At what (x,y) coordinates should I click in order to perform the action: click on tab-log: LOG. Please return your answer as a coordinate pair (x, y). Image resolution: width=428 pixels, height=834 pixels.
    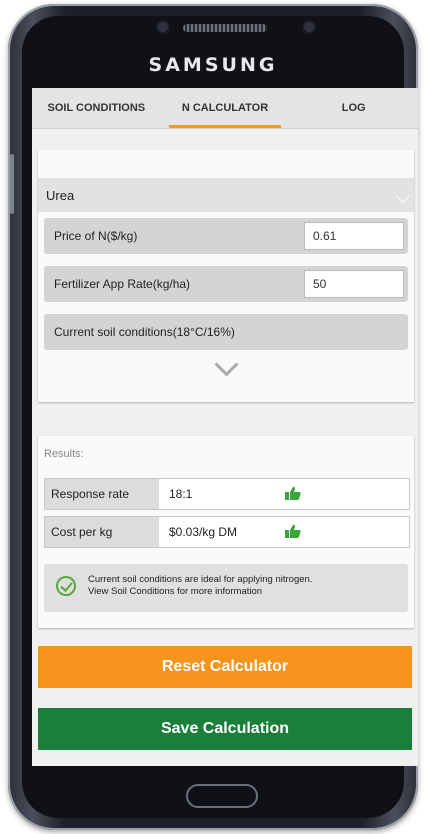
    Looking at the image, I should click on (353, 108).